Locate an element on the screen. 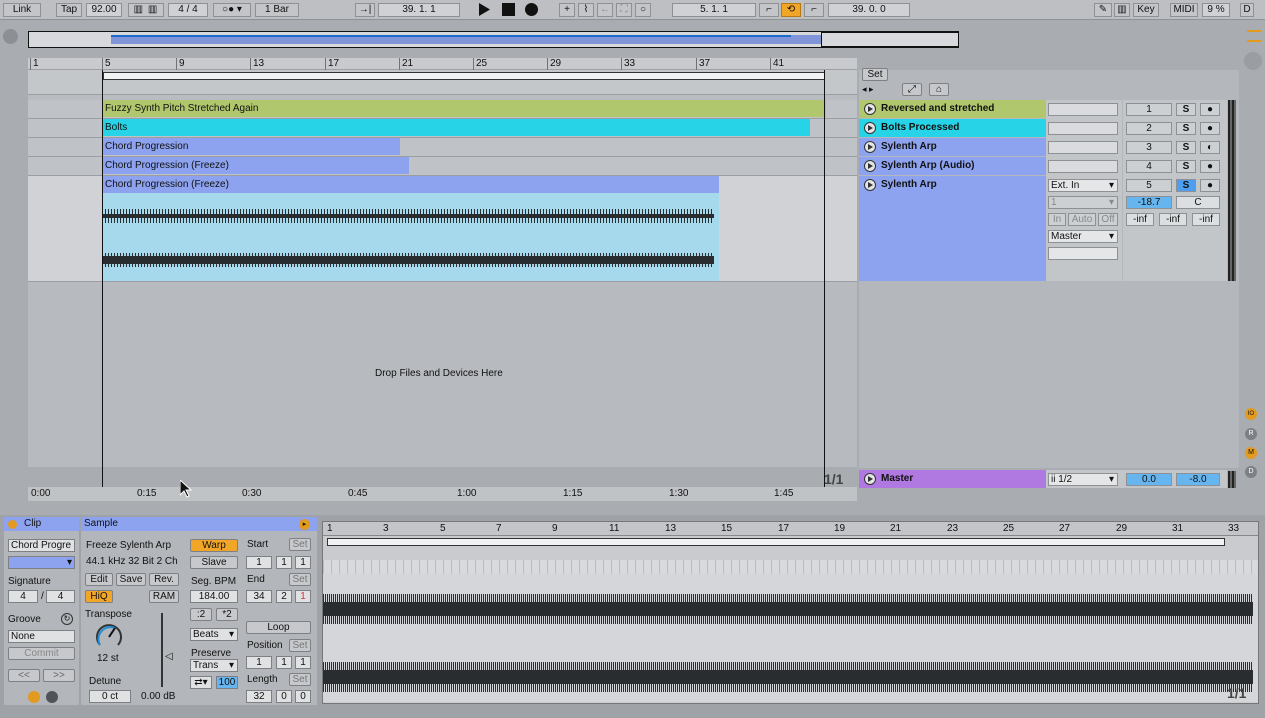 This screenshot has height=718, width=1265. warp-mode-menu: Beats ▾ is located at coordinates (214, 634).